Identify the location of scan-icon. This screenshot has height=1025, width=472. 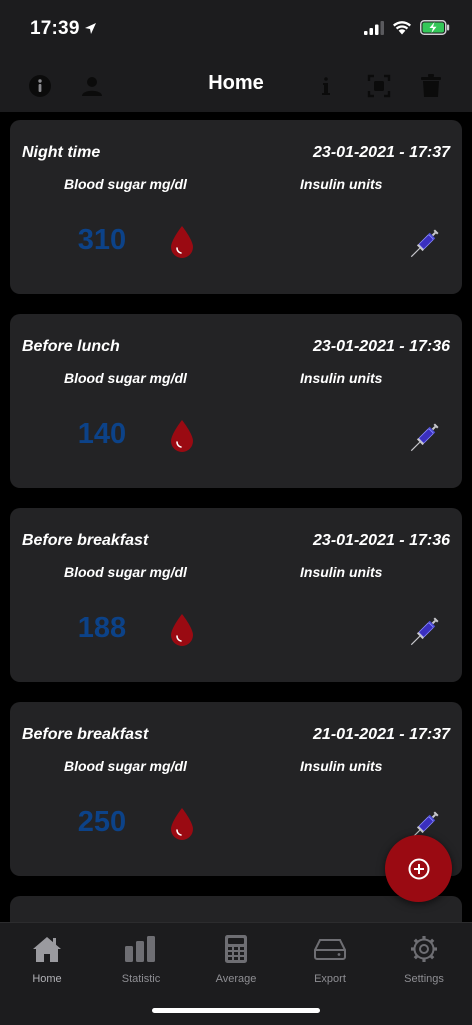
(379, 86).